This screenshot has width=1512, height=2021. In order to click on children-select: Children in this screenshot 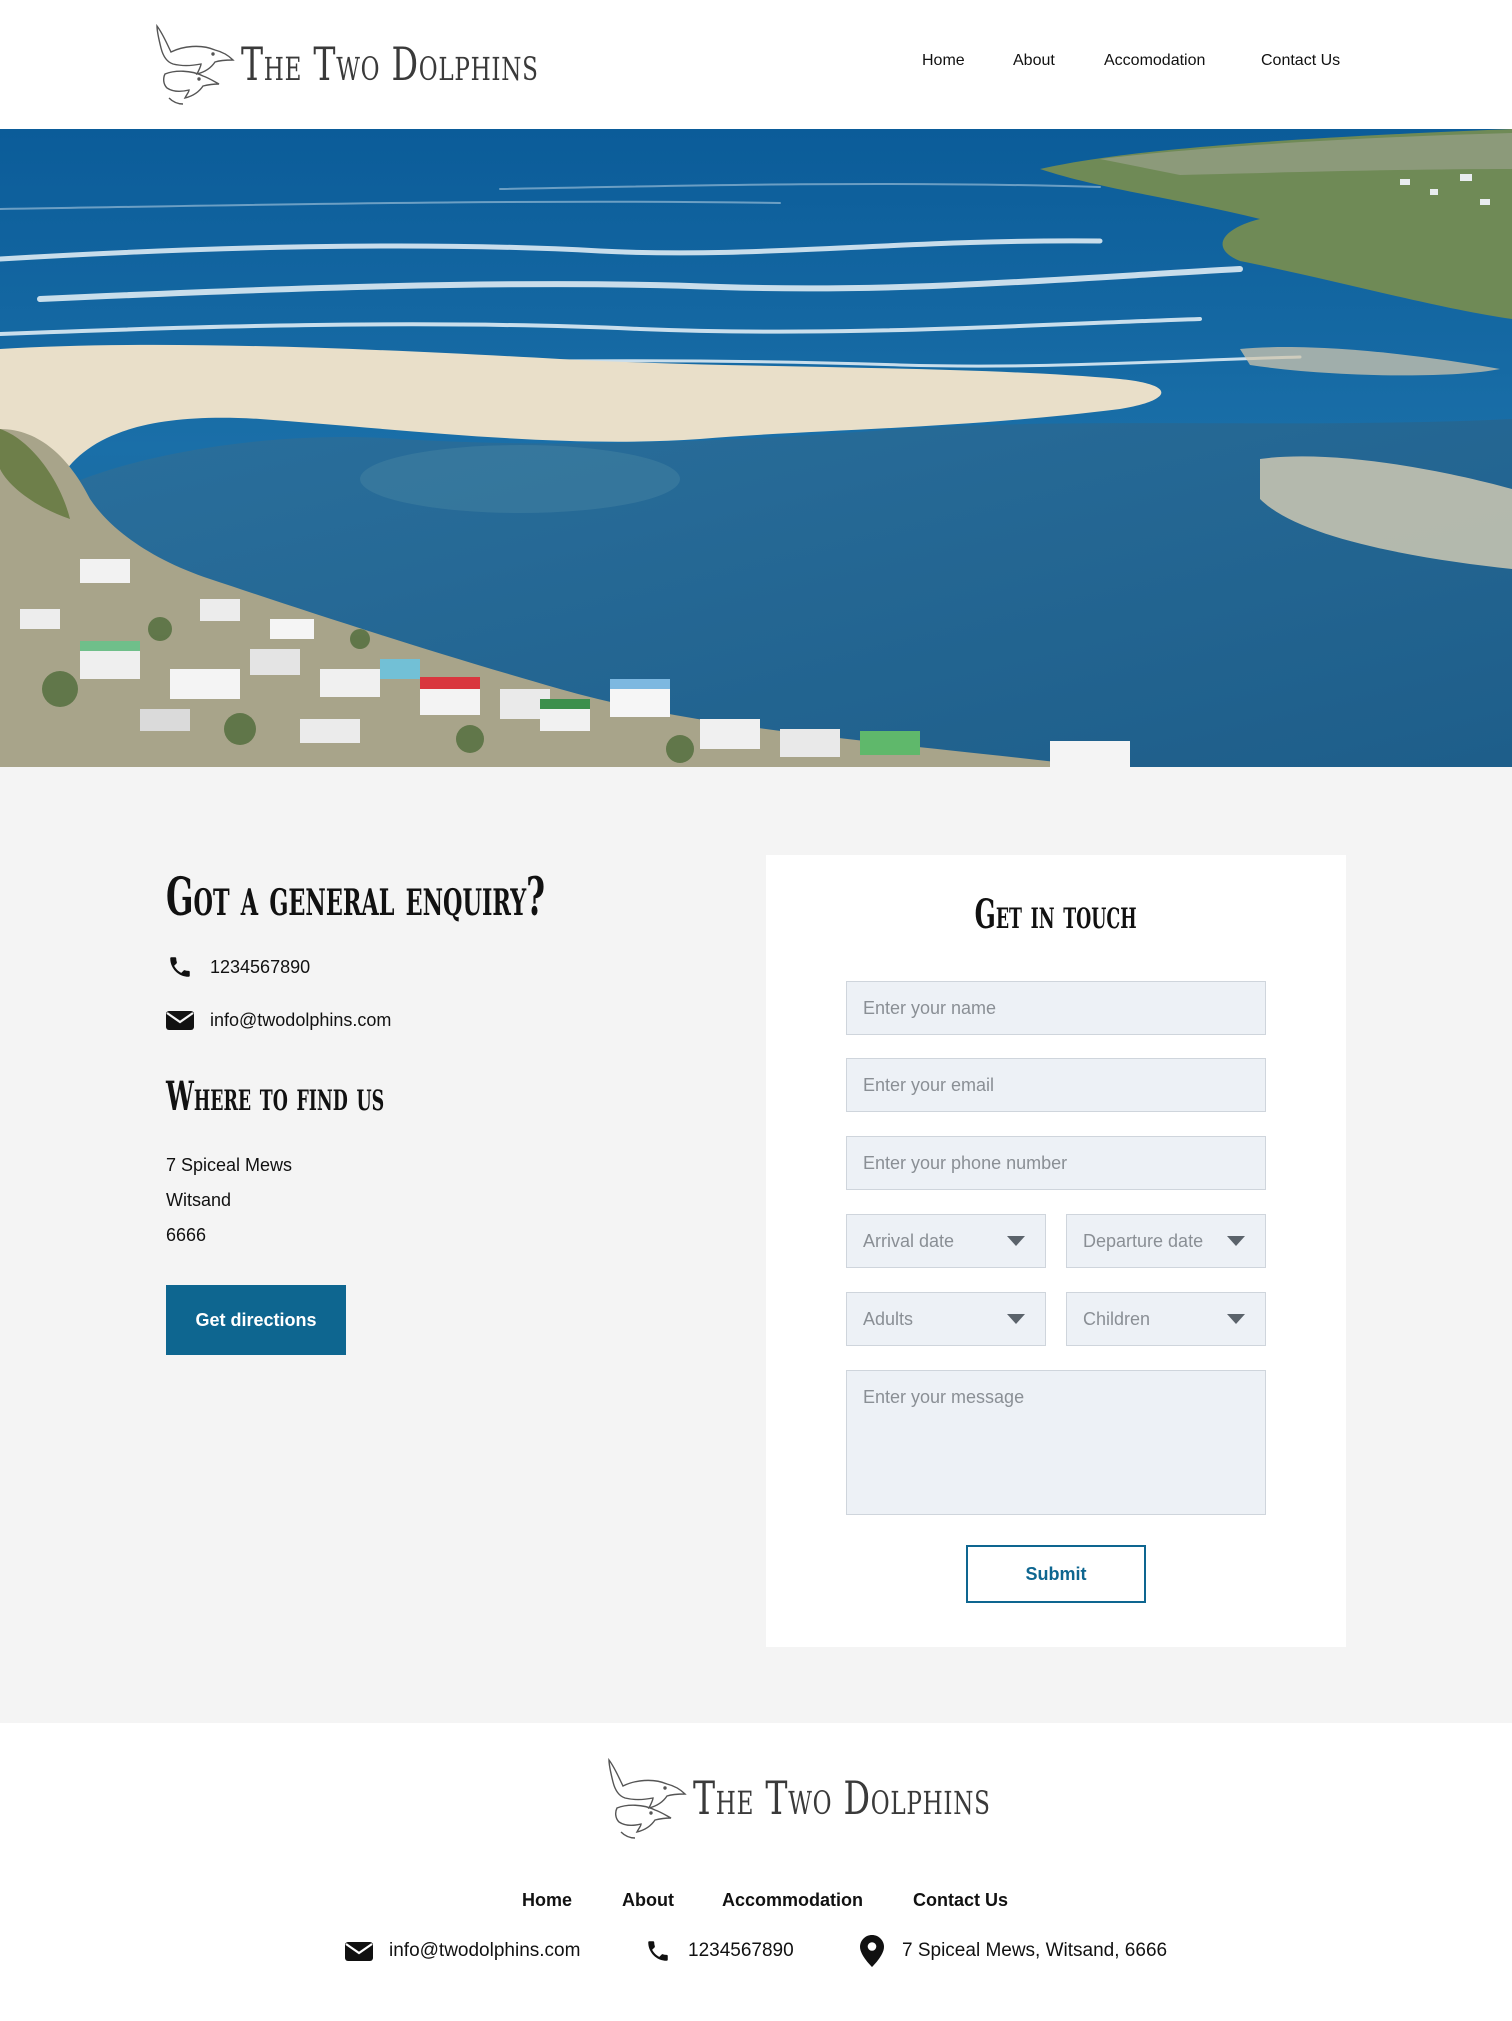, I will do `click(1166, 1319)`.